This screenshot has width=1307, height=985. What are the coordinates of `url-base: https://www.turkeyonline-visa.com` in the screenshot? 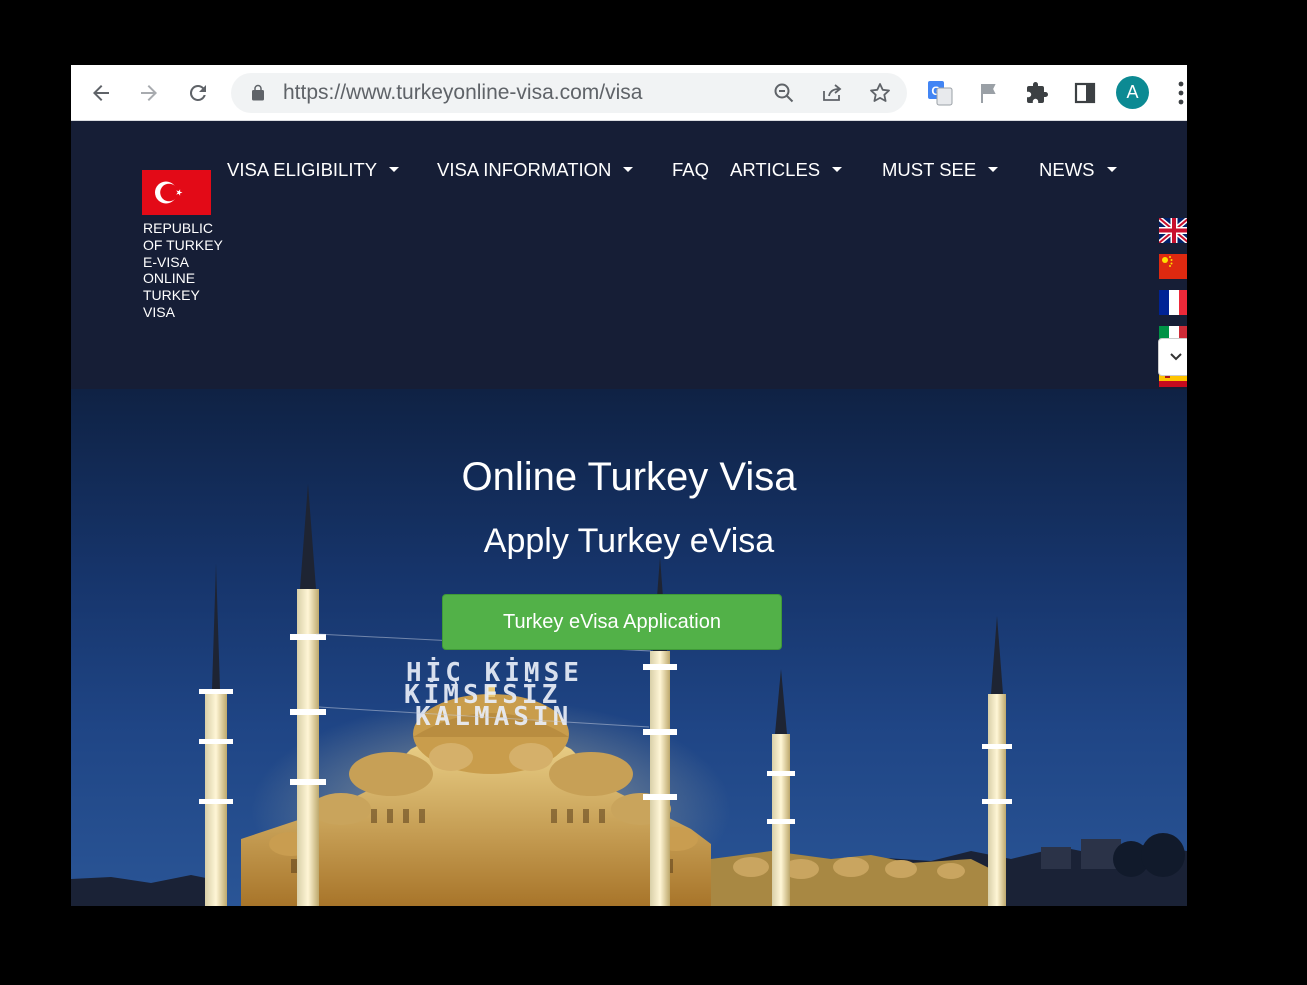 It's located at (441, 92).